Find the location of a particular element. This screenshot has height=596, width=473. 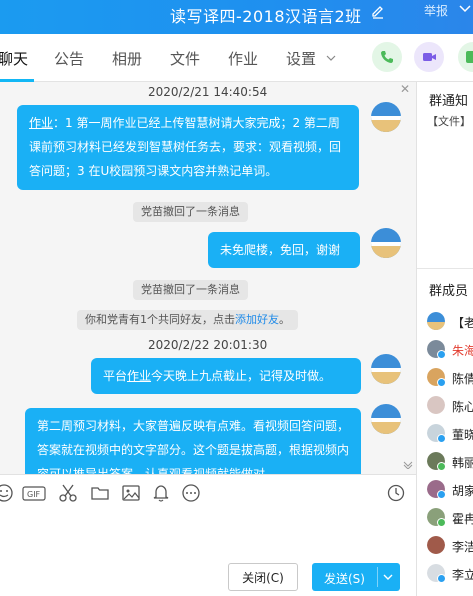

message-text: 未免爬楼，免回，谢谢 is located at coordinates (280, 250).